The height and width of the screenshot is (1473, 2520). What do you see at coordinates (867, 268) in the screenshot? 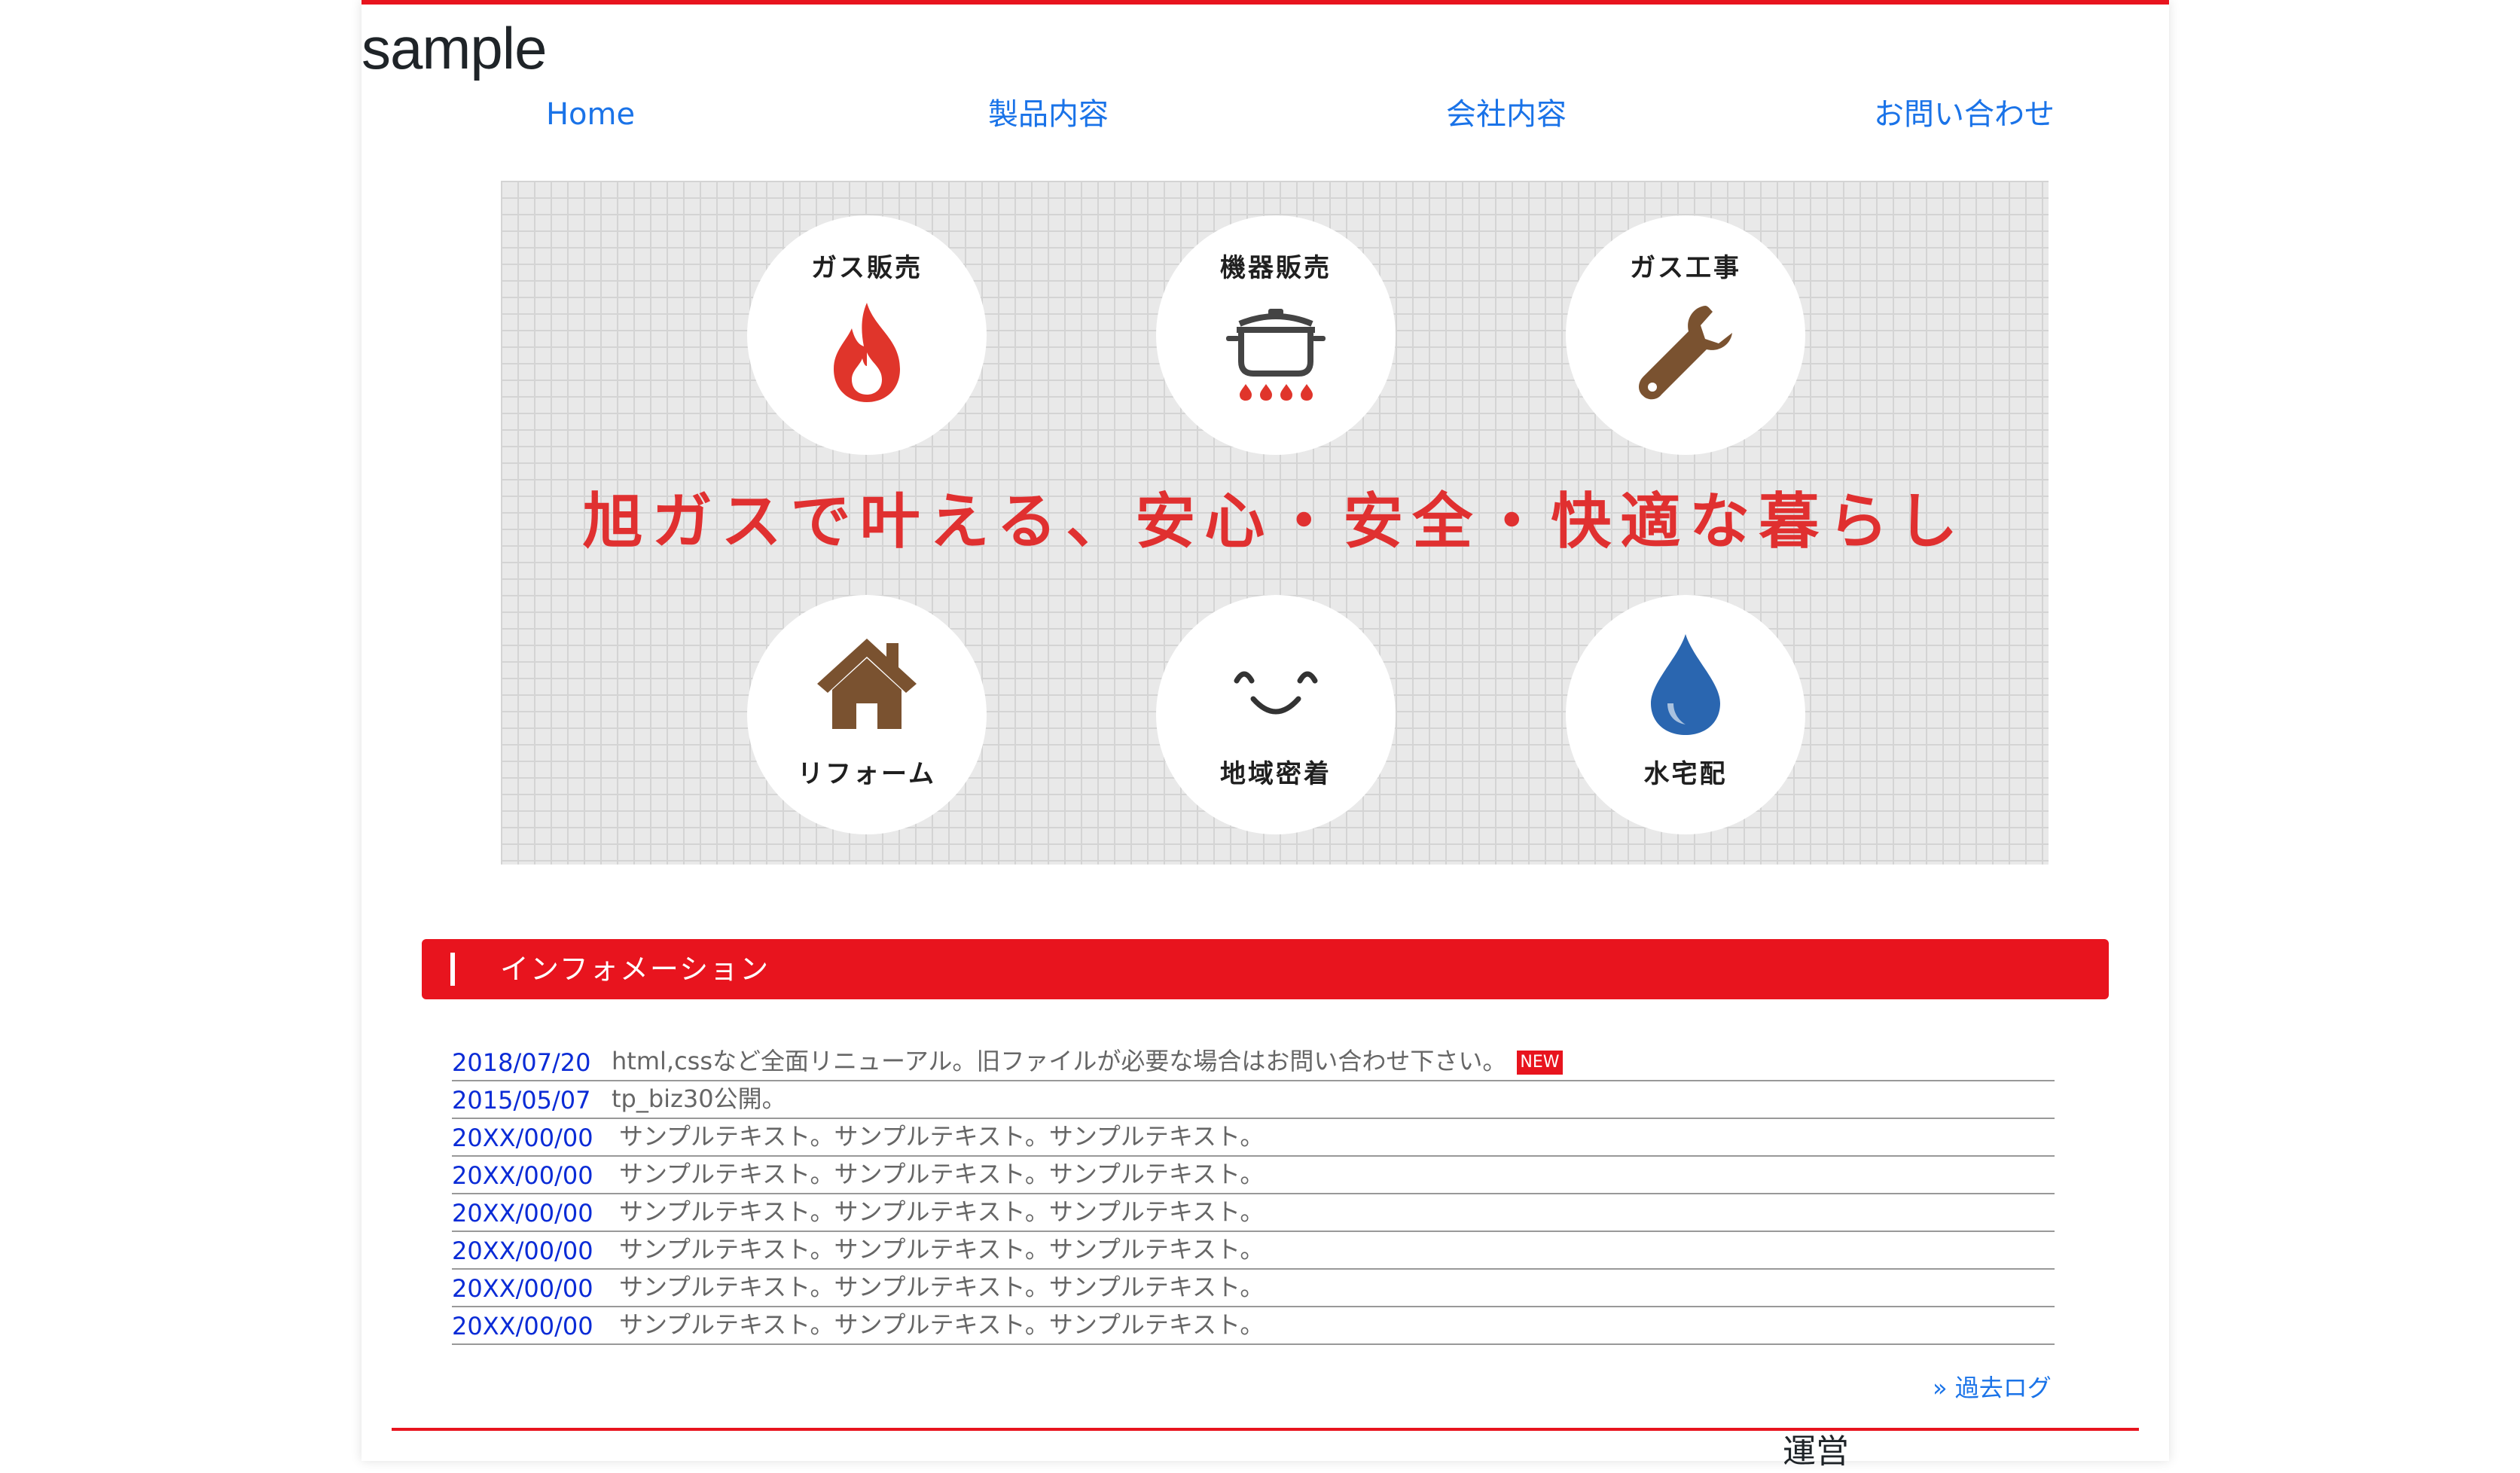
I see `service-label: ガス販売` at bounding box center [867, 268].